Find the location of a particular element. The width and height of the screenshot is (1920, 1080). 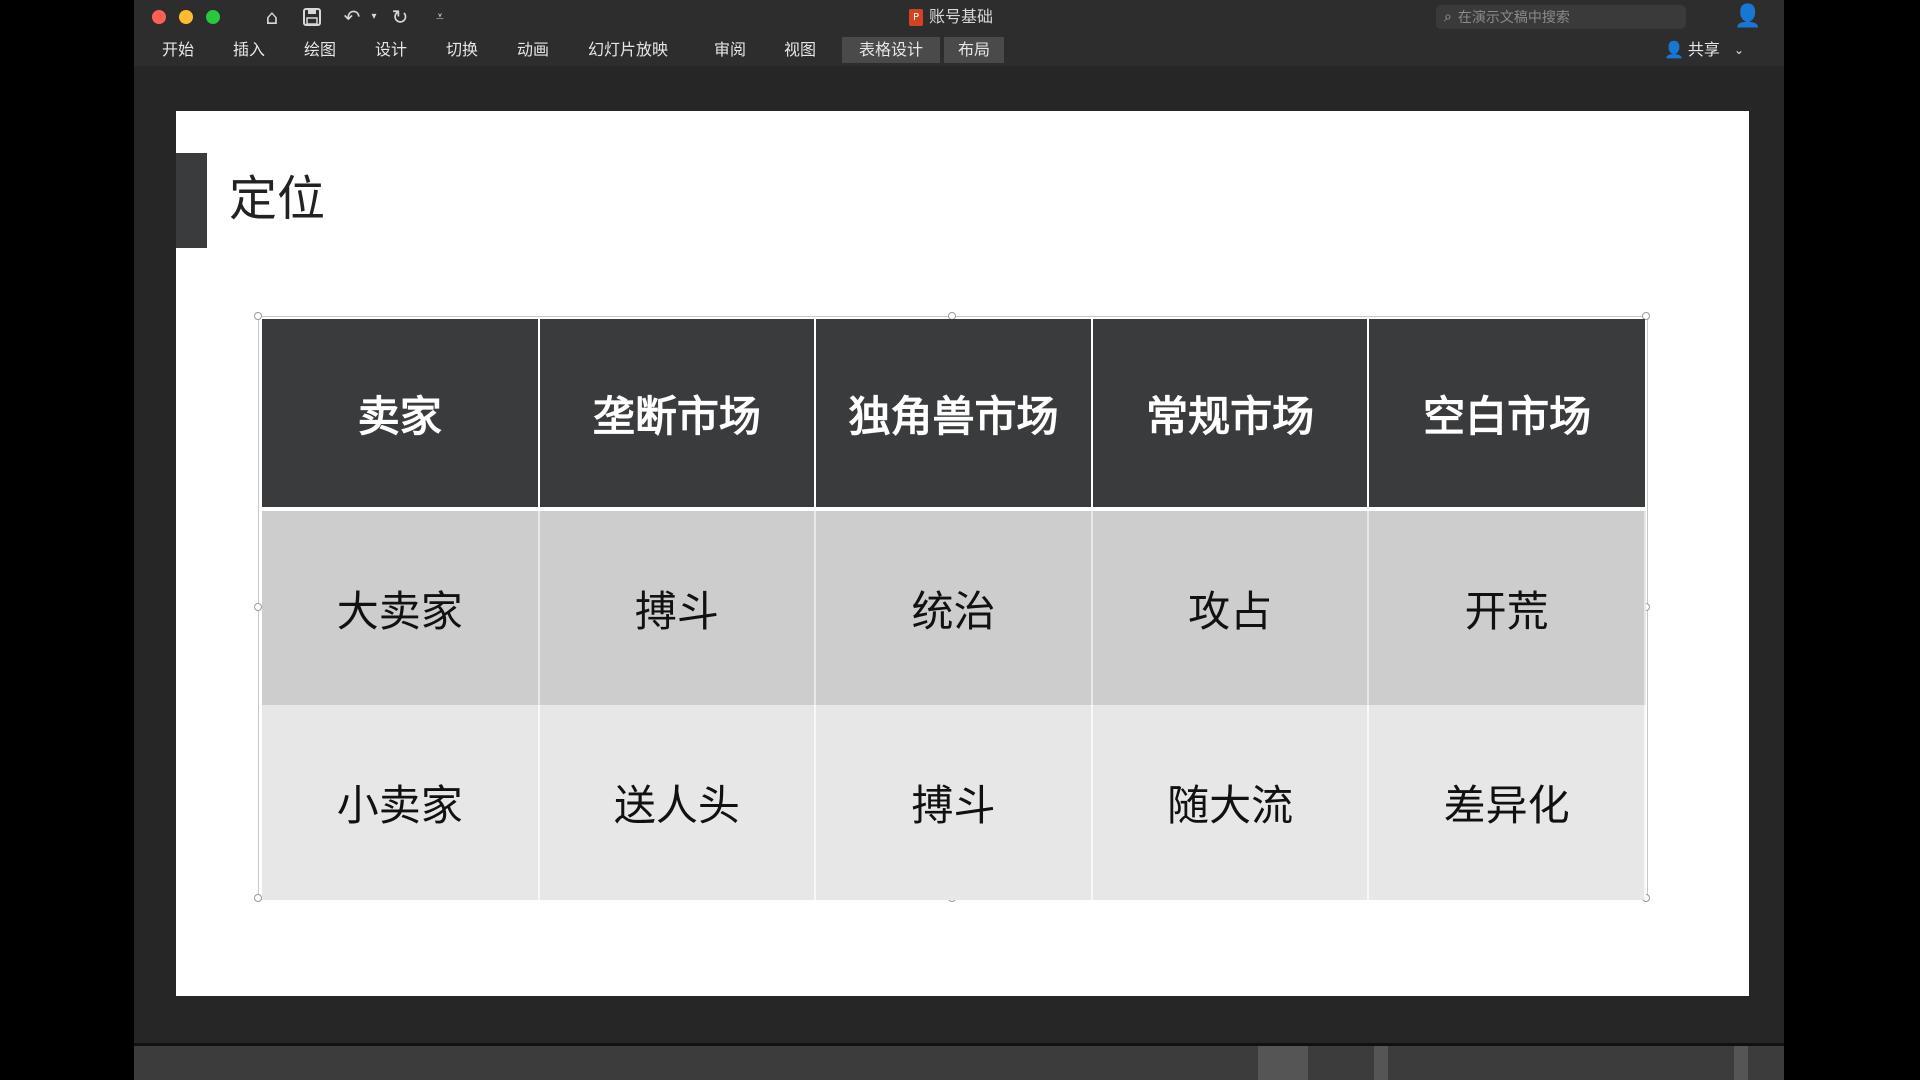

undo-dropdown-icon: ▾ is located at coordinates (374, 17).